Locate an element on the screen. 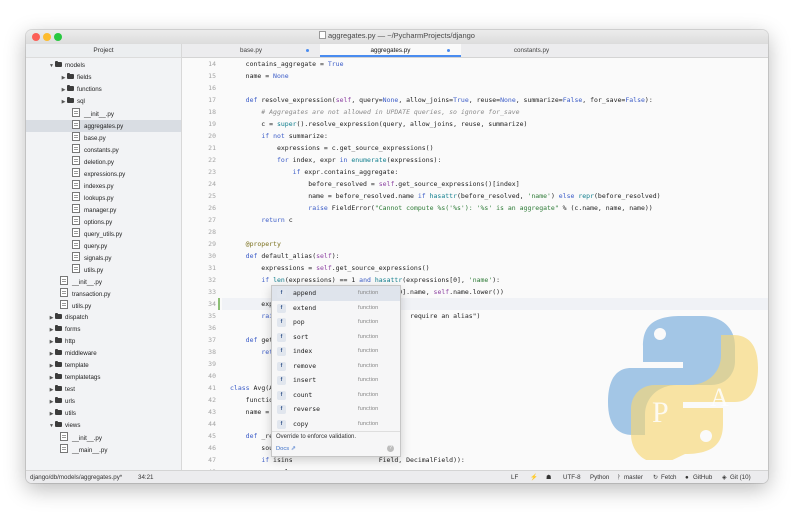  line-number: 43 is located at coordinates (212, 412).